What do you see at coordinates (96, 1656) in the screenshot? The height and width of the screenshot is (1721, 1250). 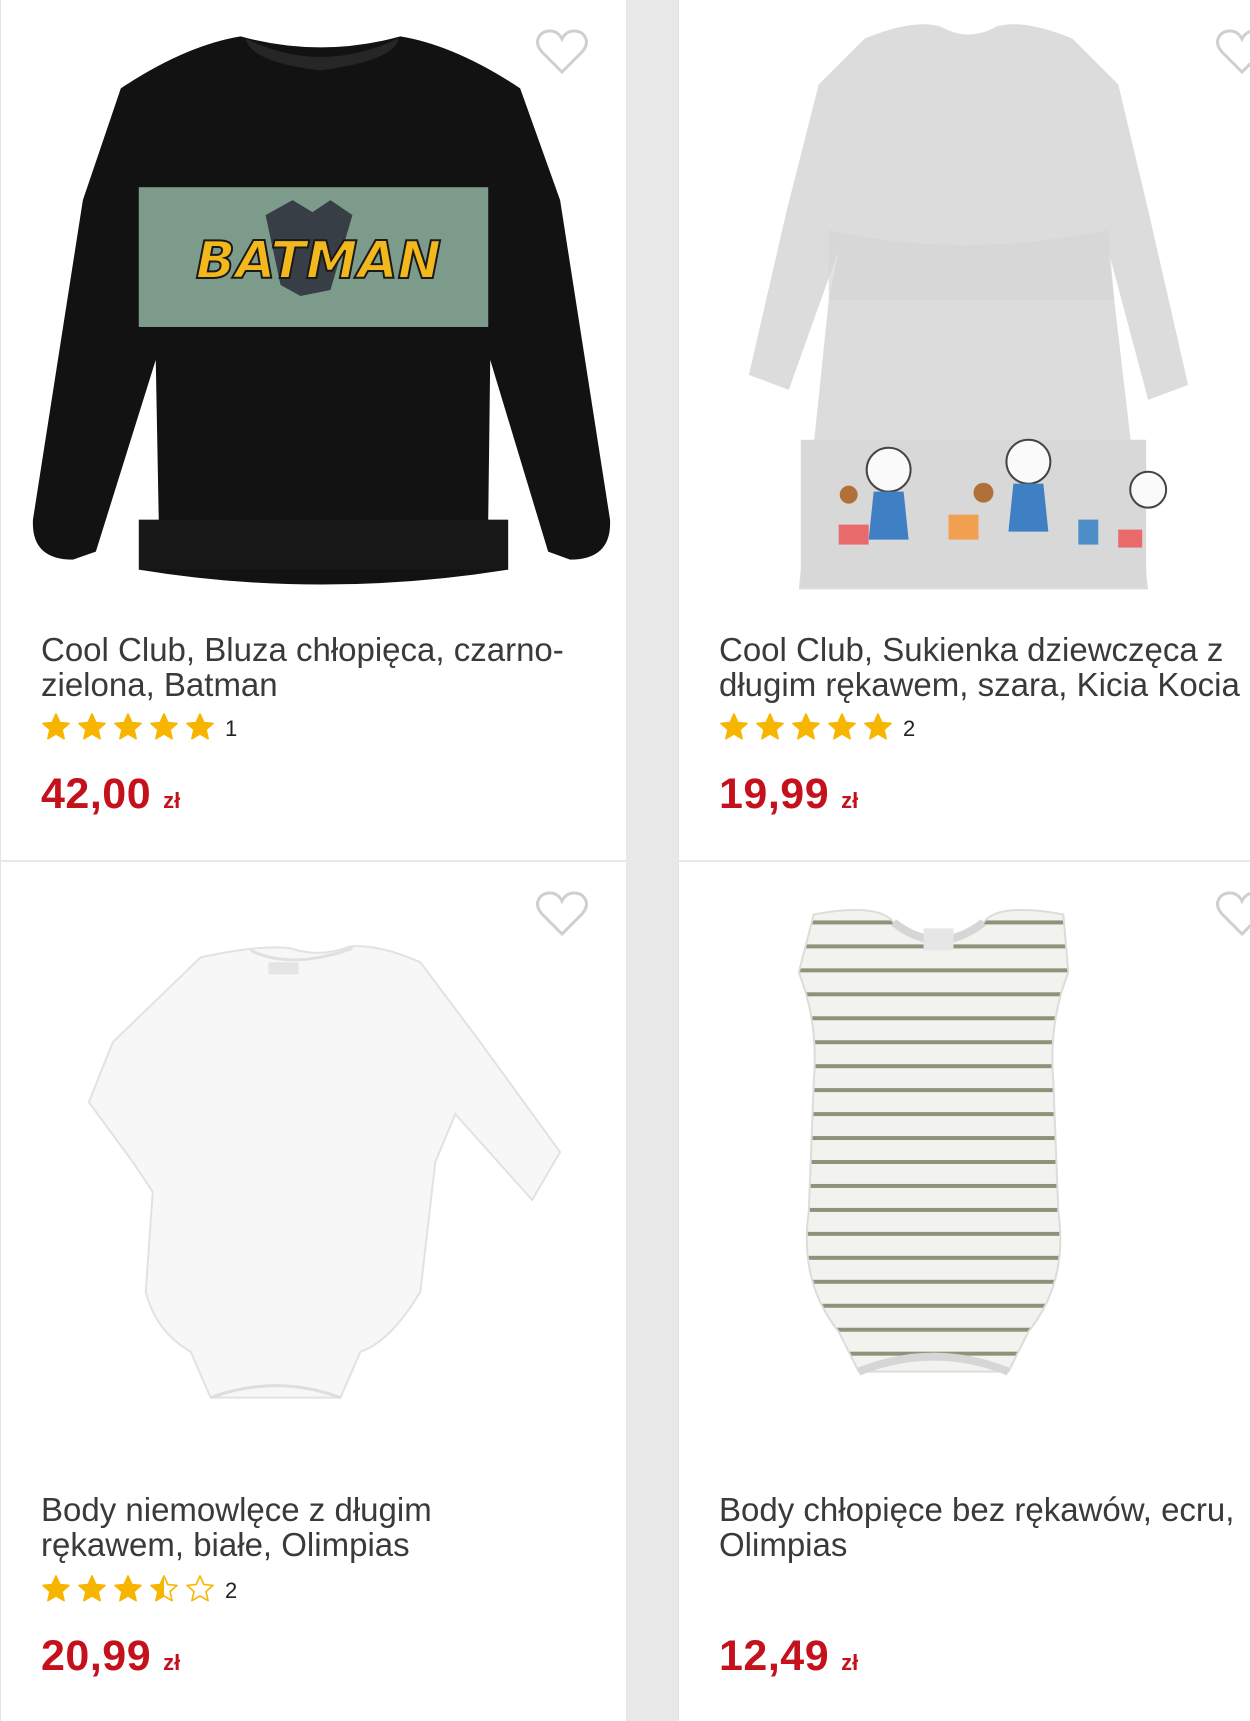 I see `price-amount: 20,99` at bounding box center [96, 1656].